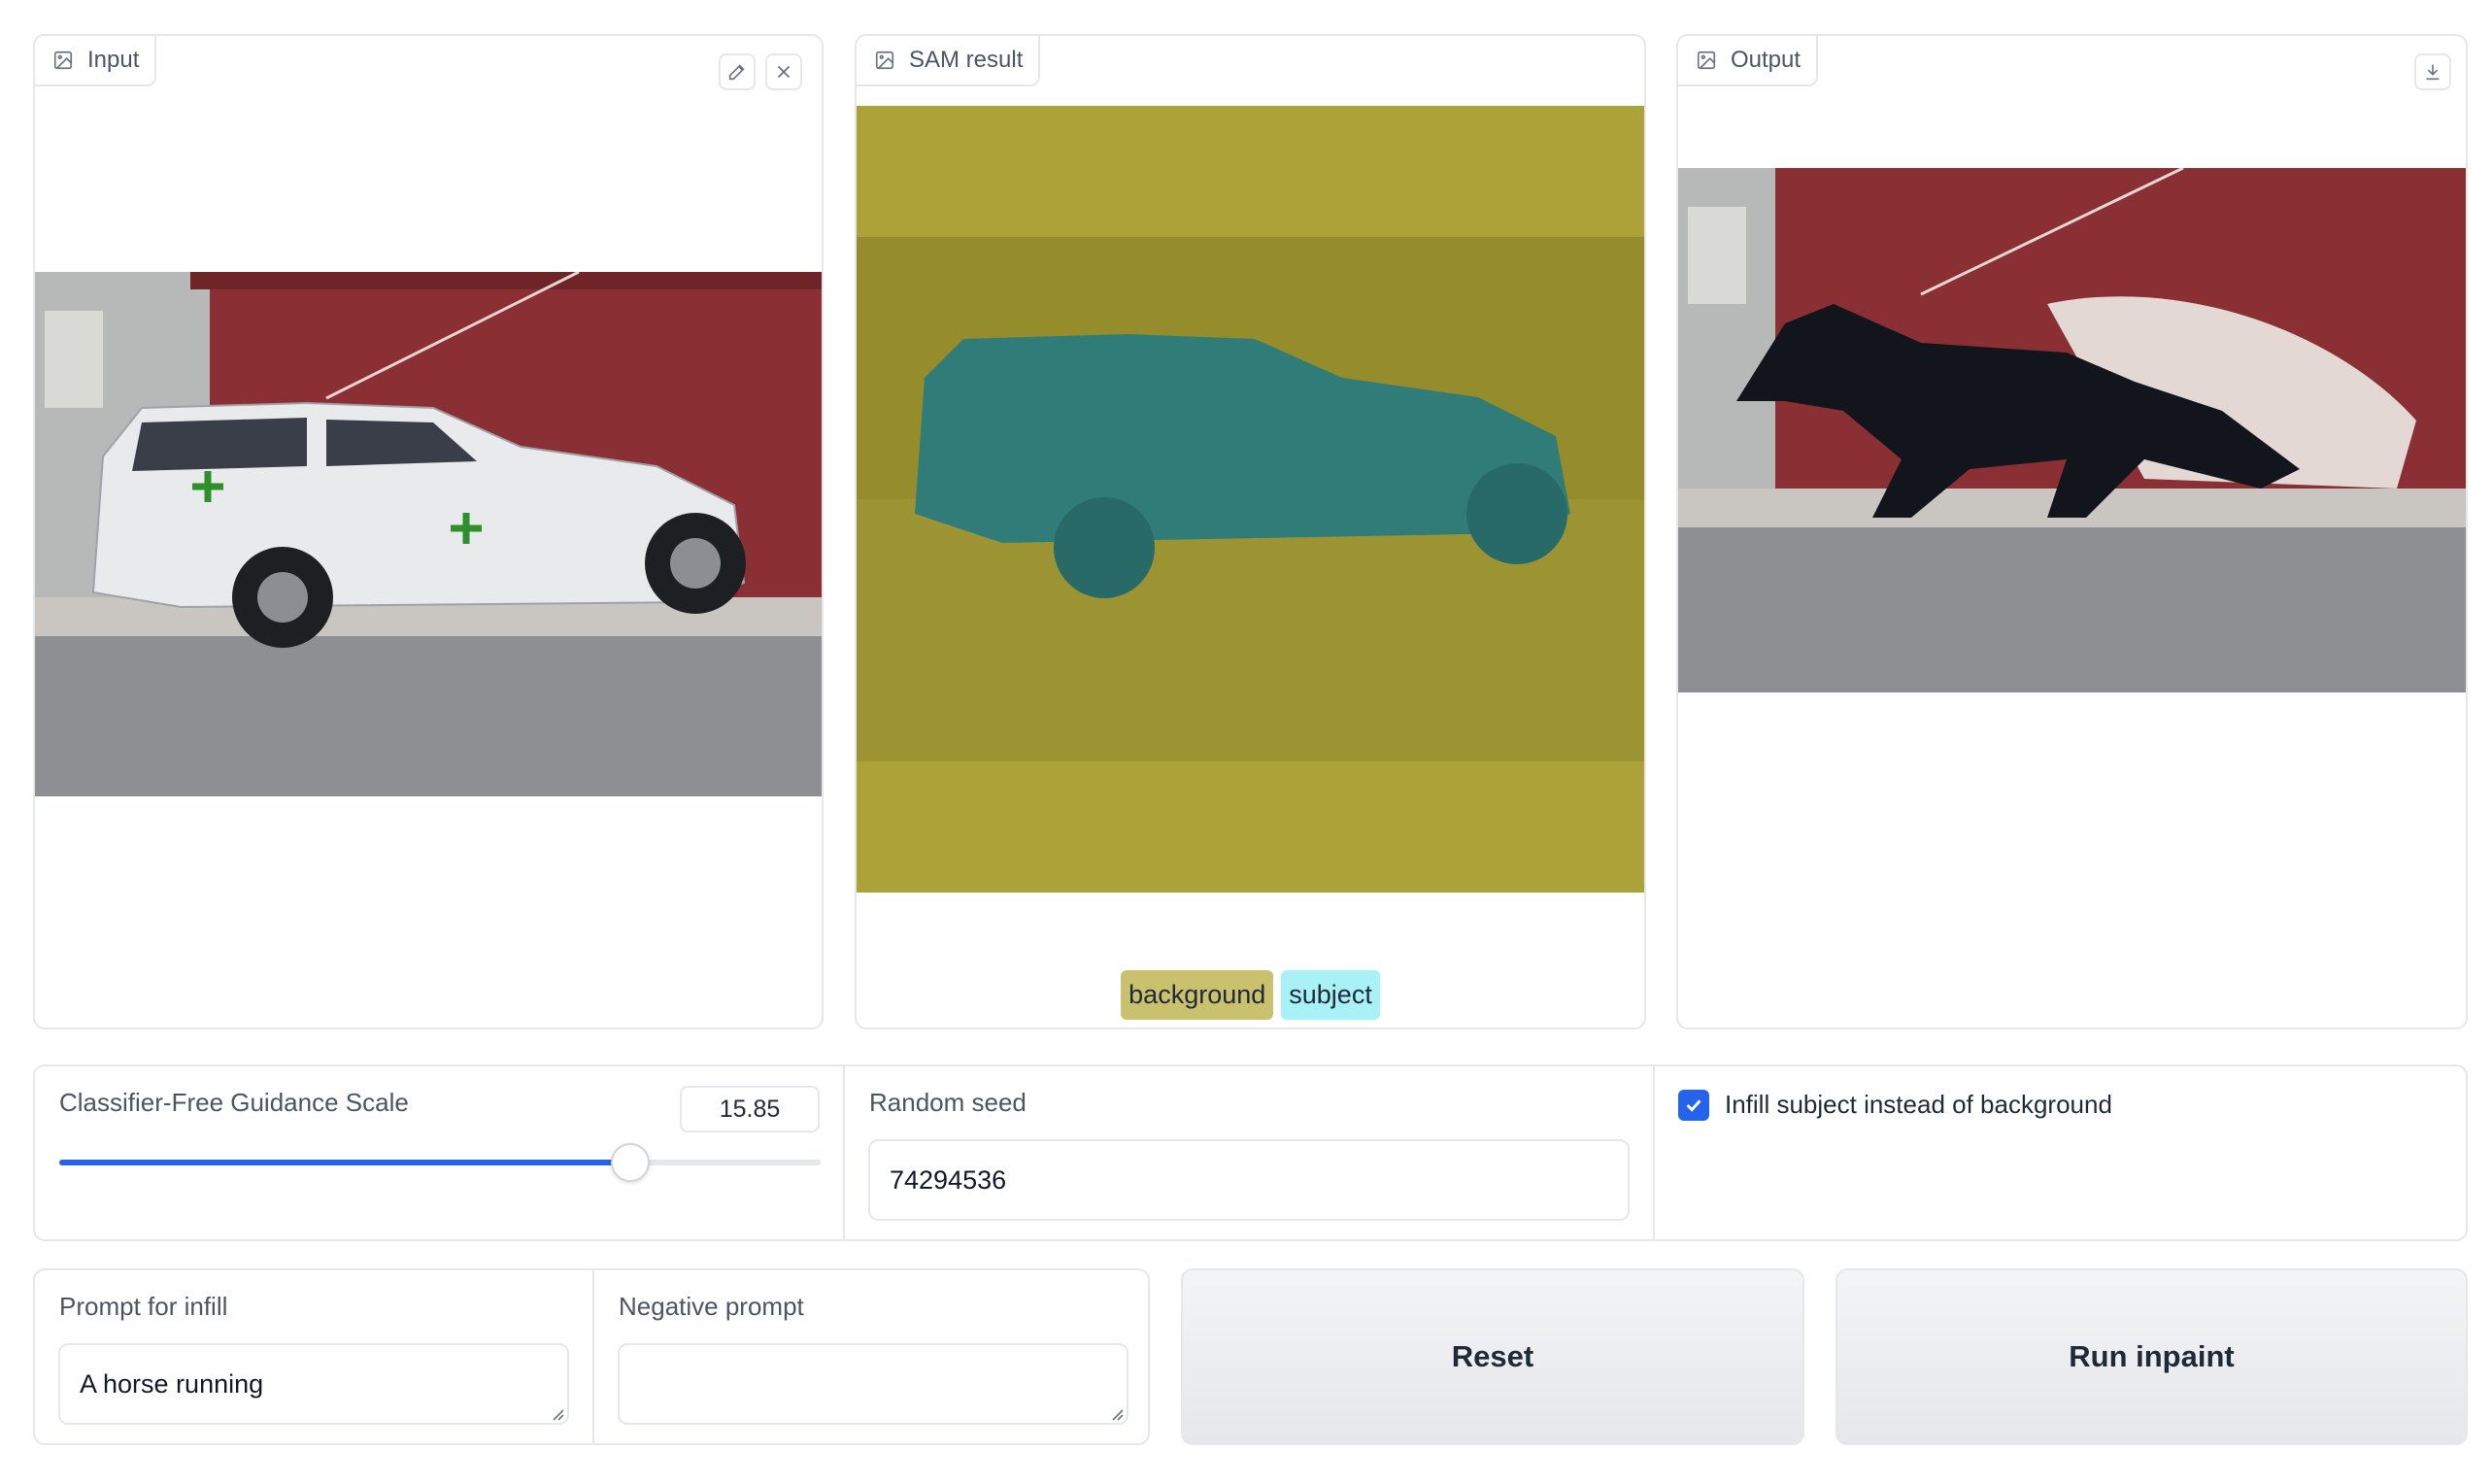 This screenshot has height=1484, width=2492. What do you see at coordinates (1197, 995) in the screenshot?
I see `legend-background: background` at bounding box center [1197, 995].